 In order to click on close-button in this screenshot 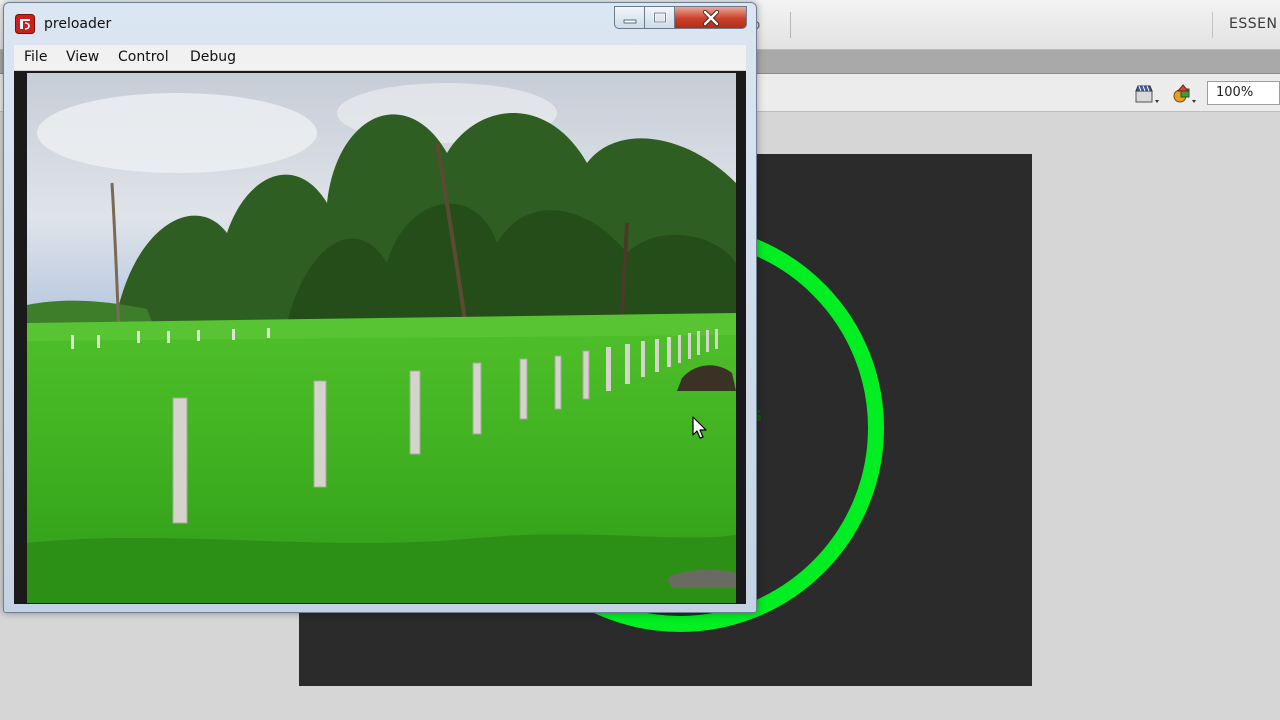, I will do `click(711, 17)`.